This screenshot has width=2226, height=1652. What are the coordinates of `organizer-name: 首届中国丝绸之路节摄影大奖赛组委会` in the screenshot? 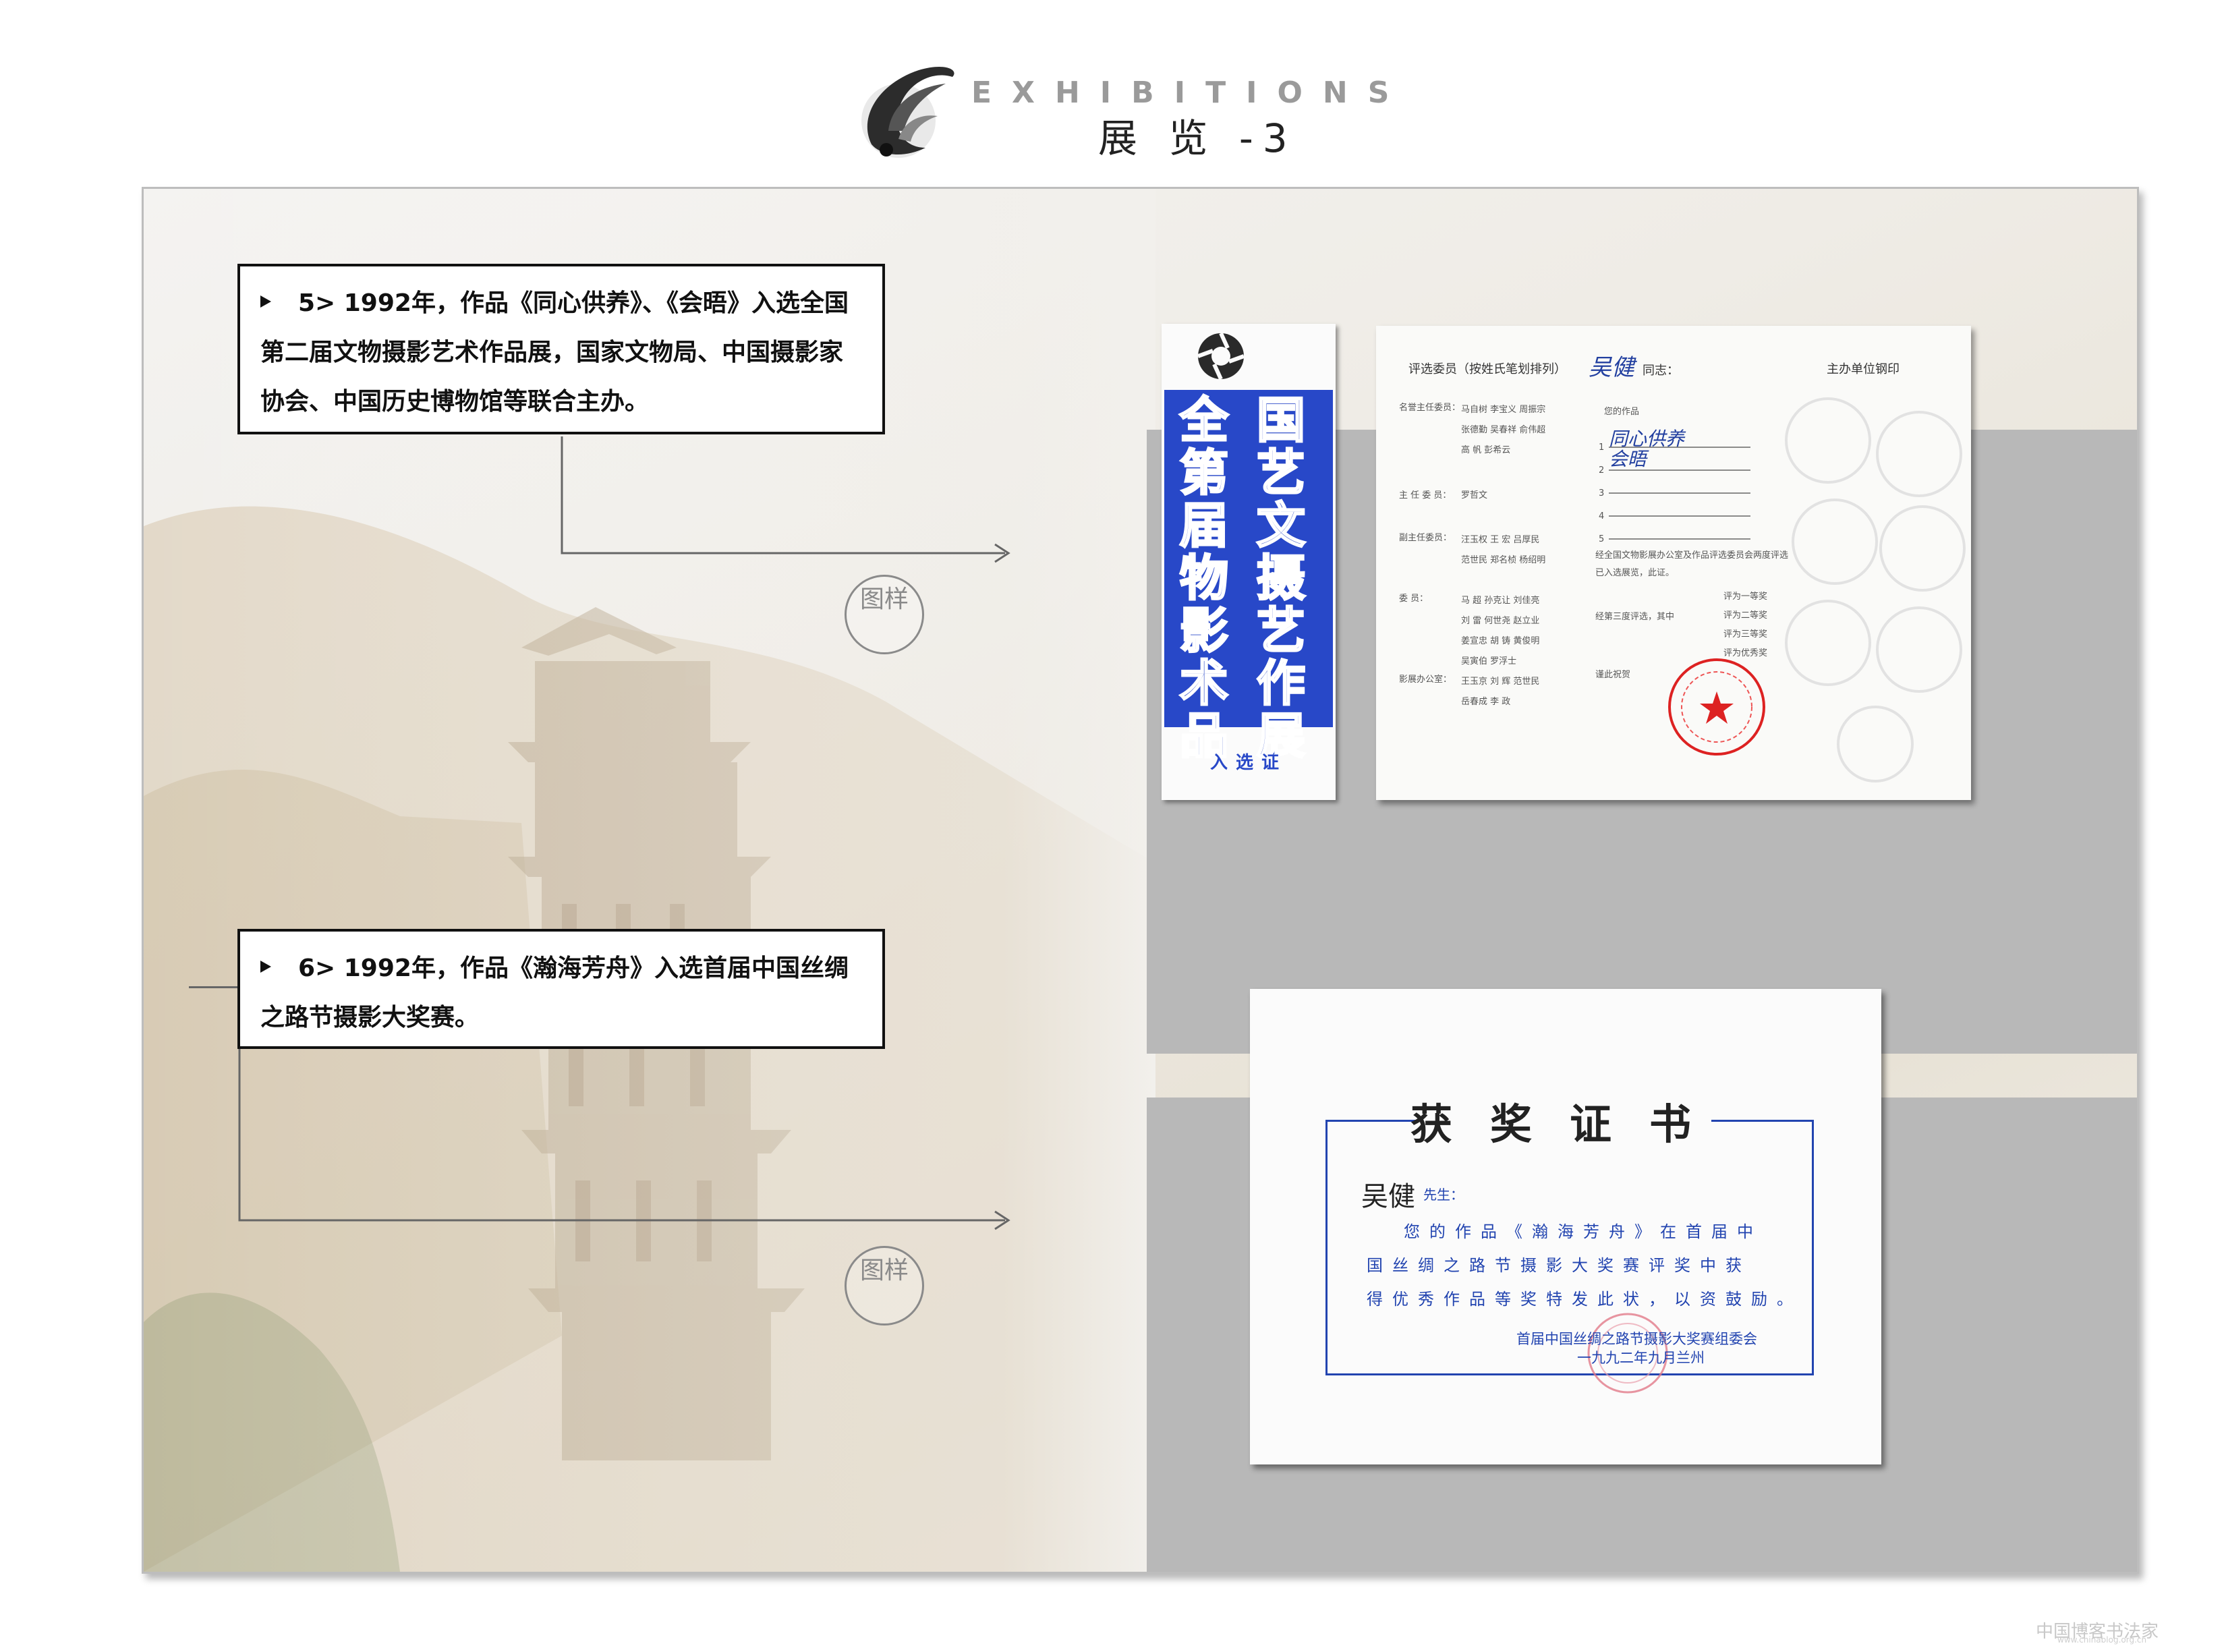 It's located at (1636, 1339).